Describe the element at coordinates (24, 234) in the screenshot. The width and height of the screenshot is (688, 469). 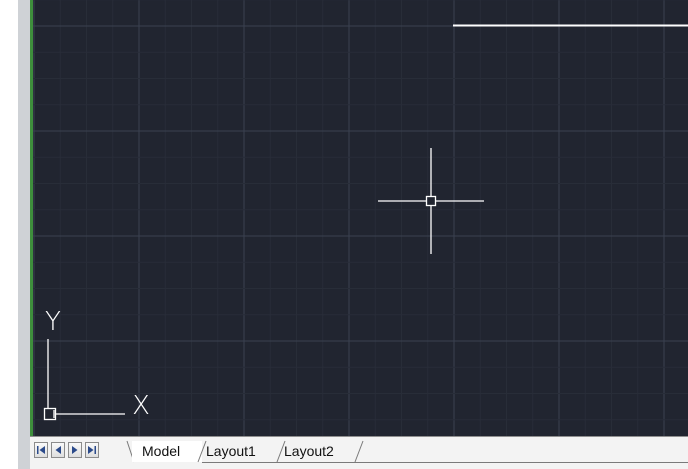
I see `left-frame` at that location.